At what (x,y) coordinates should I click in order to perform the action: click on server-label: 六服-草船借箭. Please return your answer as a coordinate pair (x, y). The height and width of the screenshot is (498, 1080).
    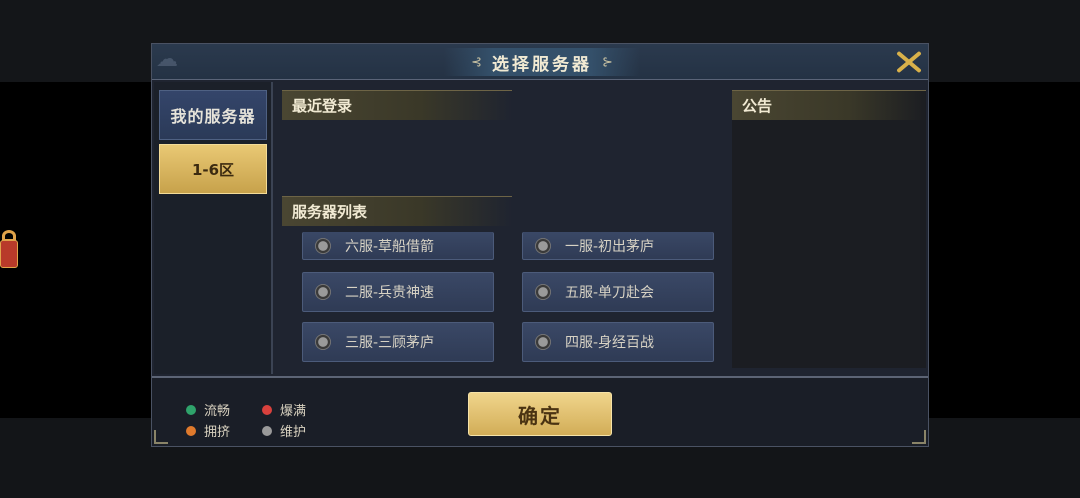
    Looking at the image, I should click on (390, 246).